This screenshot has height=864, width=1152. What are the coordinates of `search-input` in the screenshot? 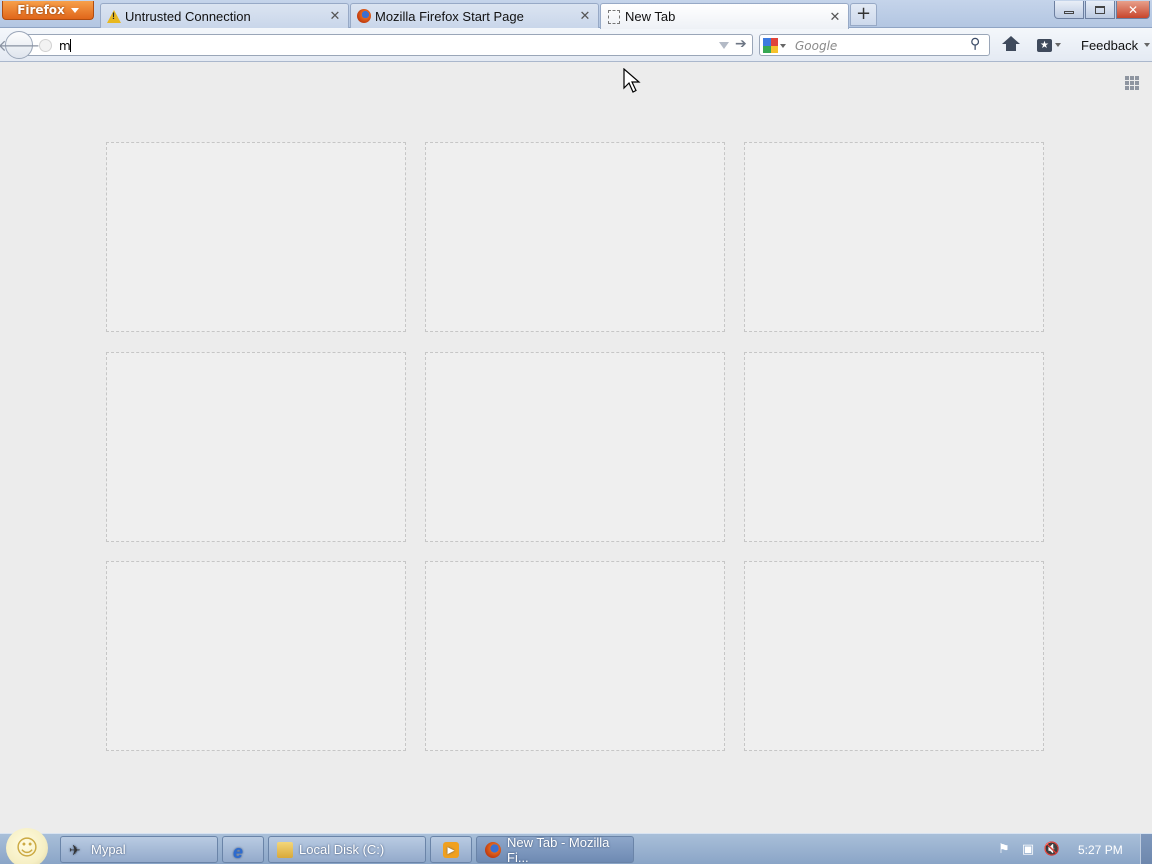 It's located at (880, 45).